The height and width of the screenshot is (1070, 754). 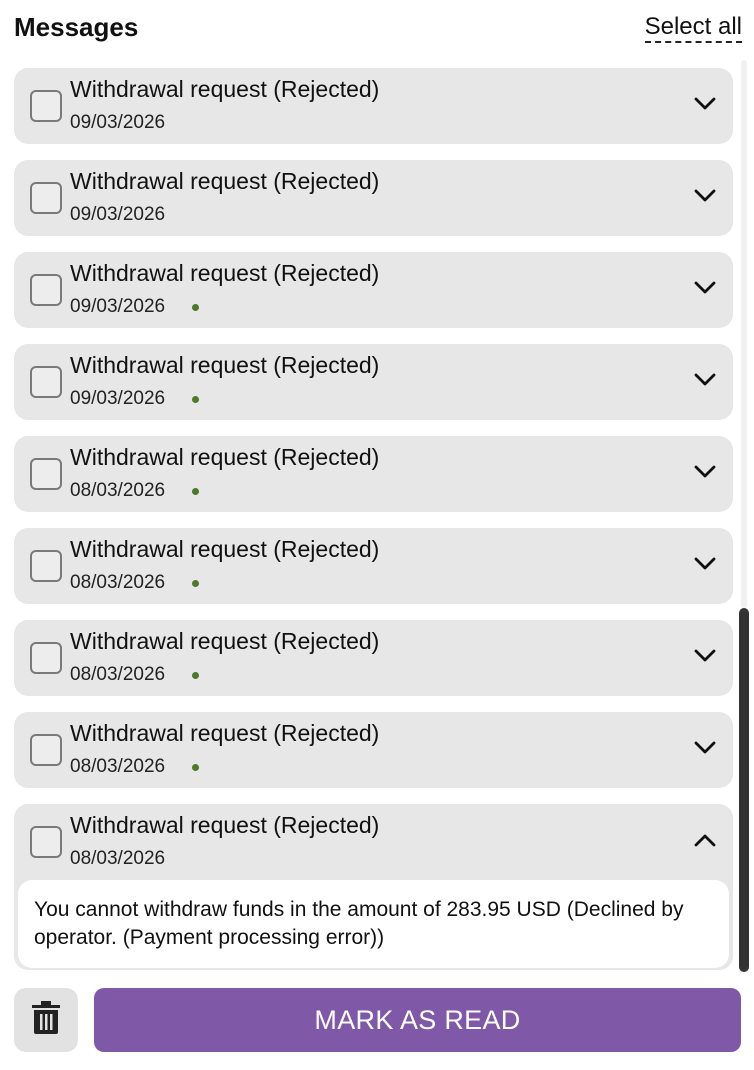 I want to click on chevron-up-icon, so click(x=705, y=840).